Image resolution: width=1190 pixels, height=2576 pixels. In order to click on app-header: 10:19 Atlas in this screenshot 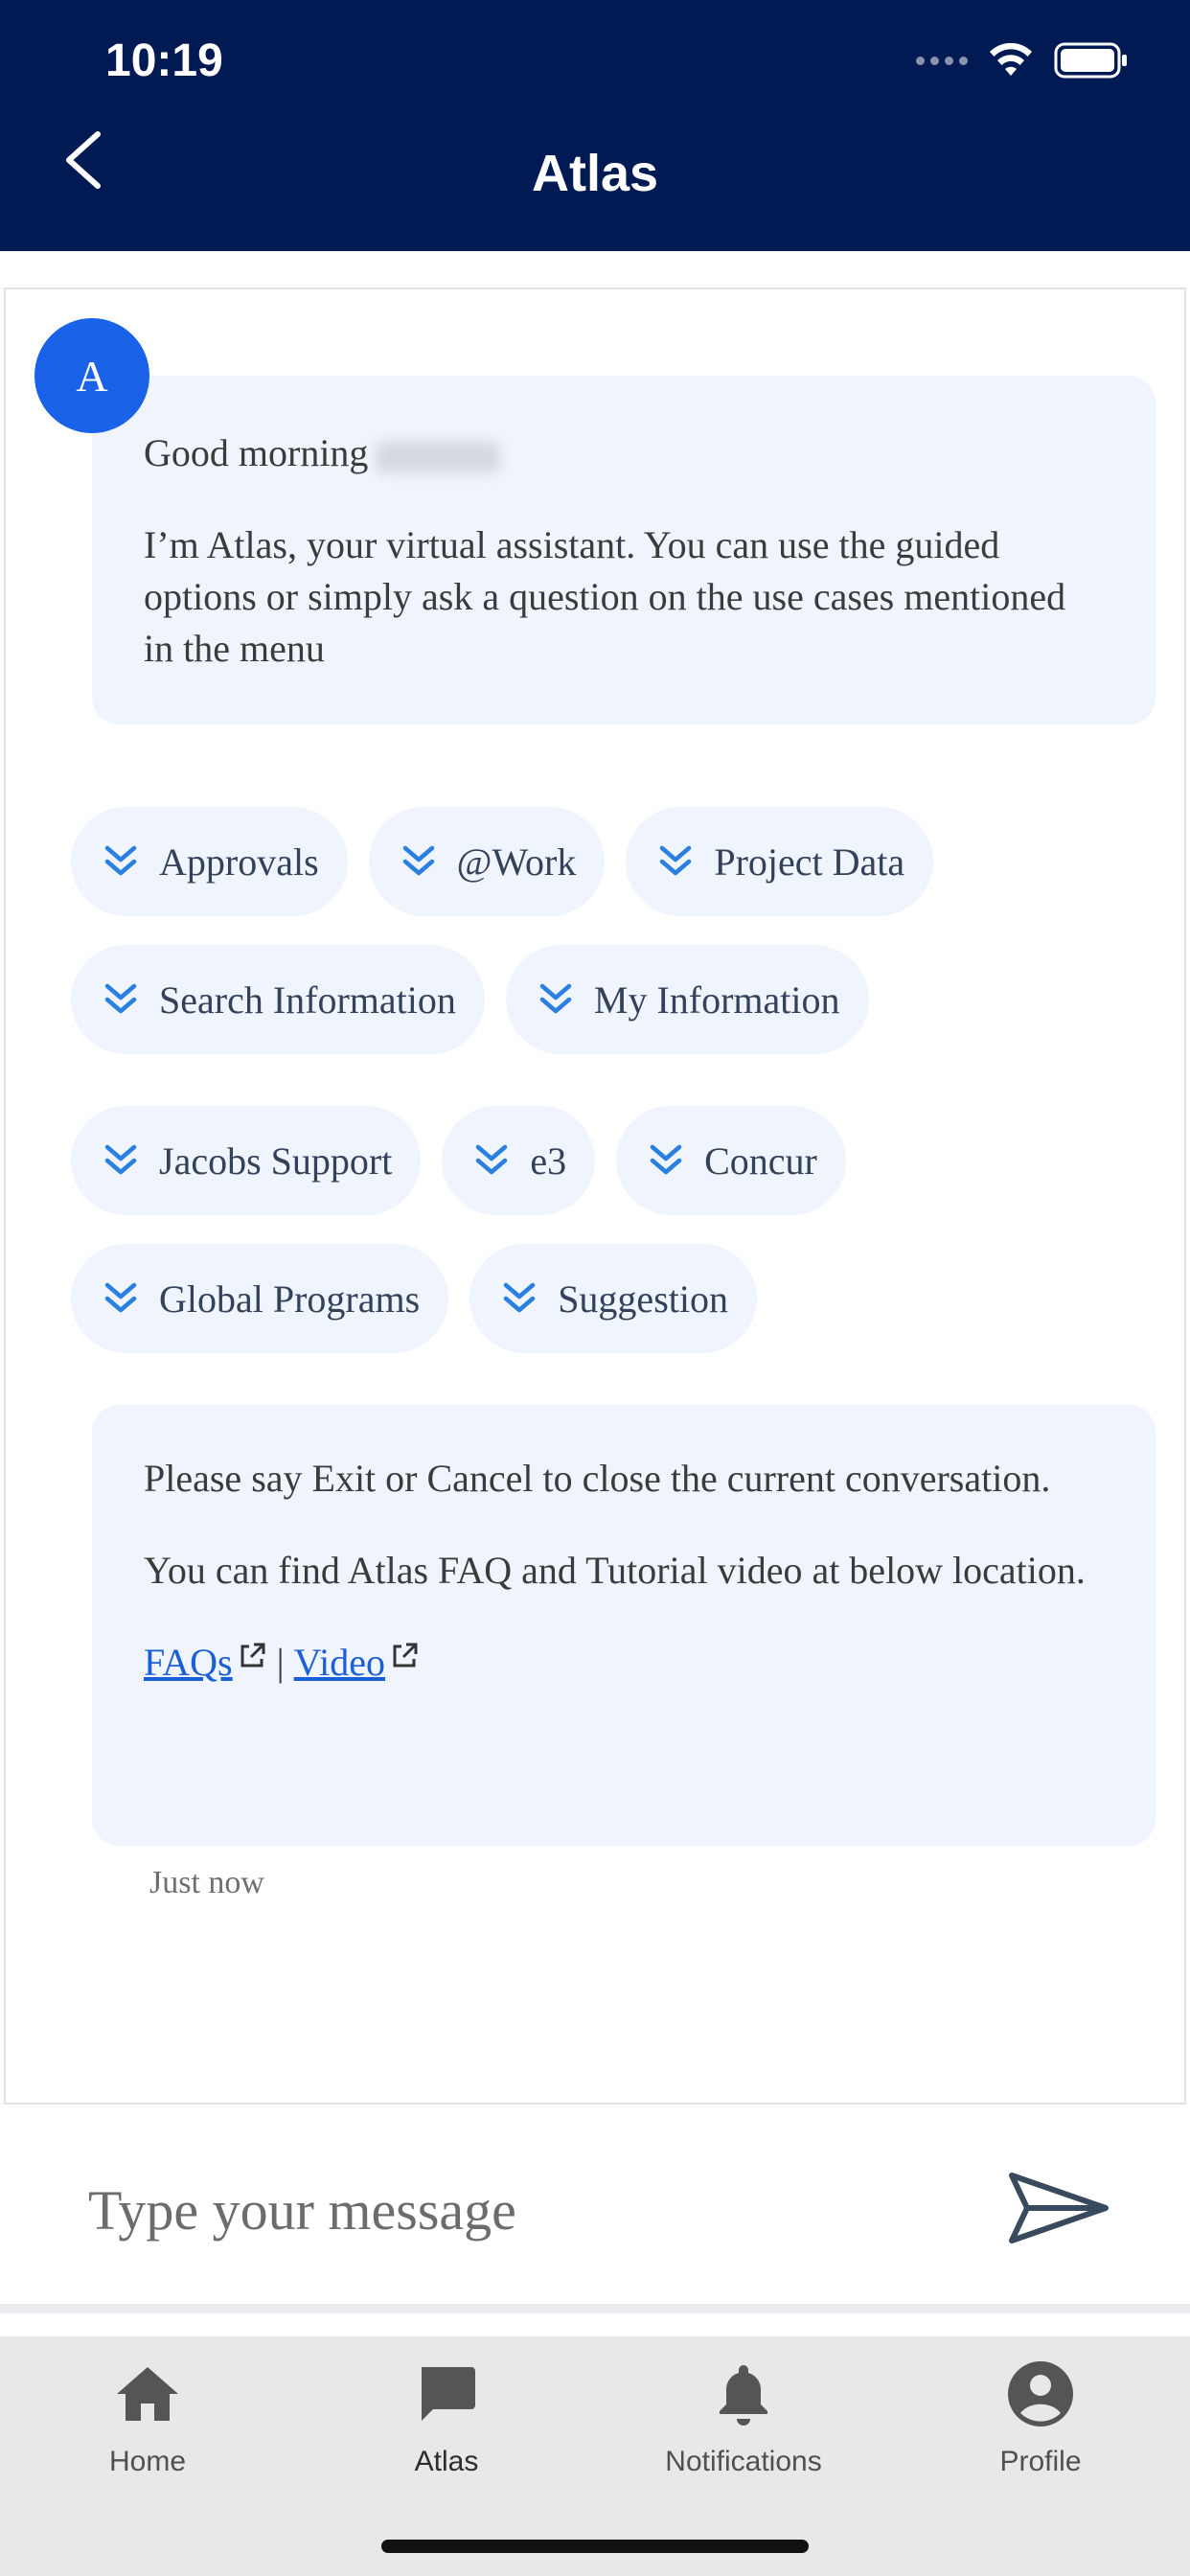, I will do `click(595, 126)`.